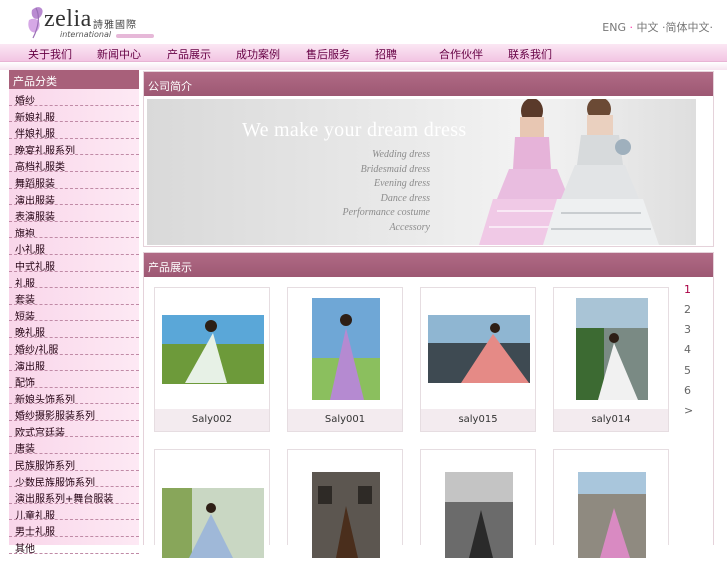  I want to click on lang-english-link: ENG, so click(614, 27).